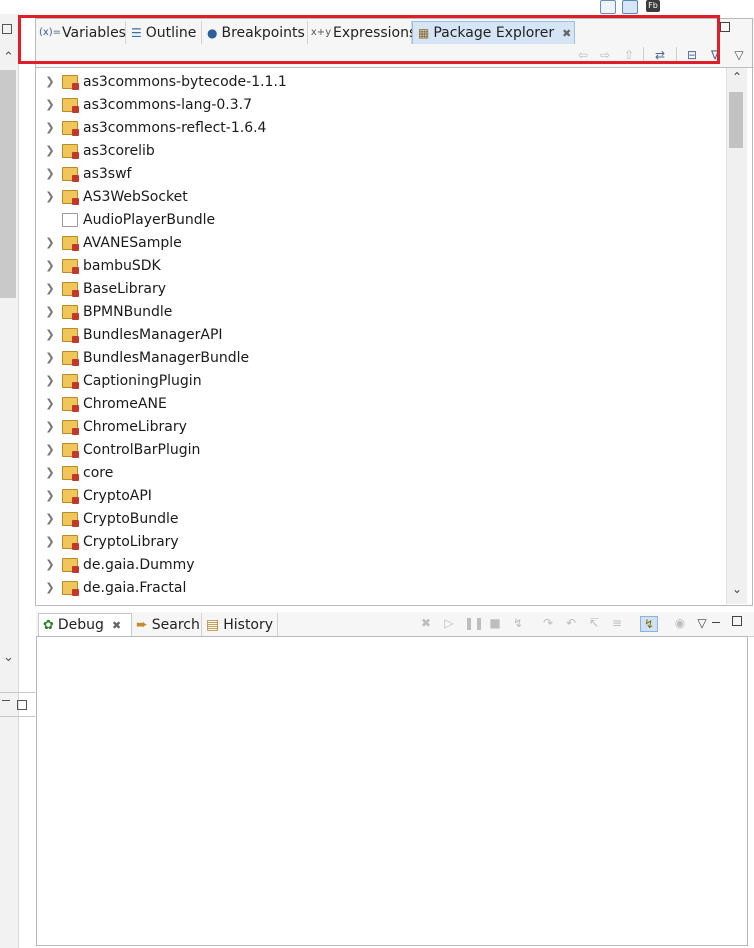 The height and width of the screenshot is (948, 754). I want to click on tree-item: ❯ BundlesManagerAPI, so click(382, 334).